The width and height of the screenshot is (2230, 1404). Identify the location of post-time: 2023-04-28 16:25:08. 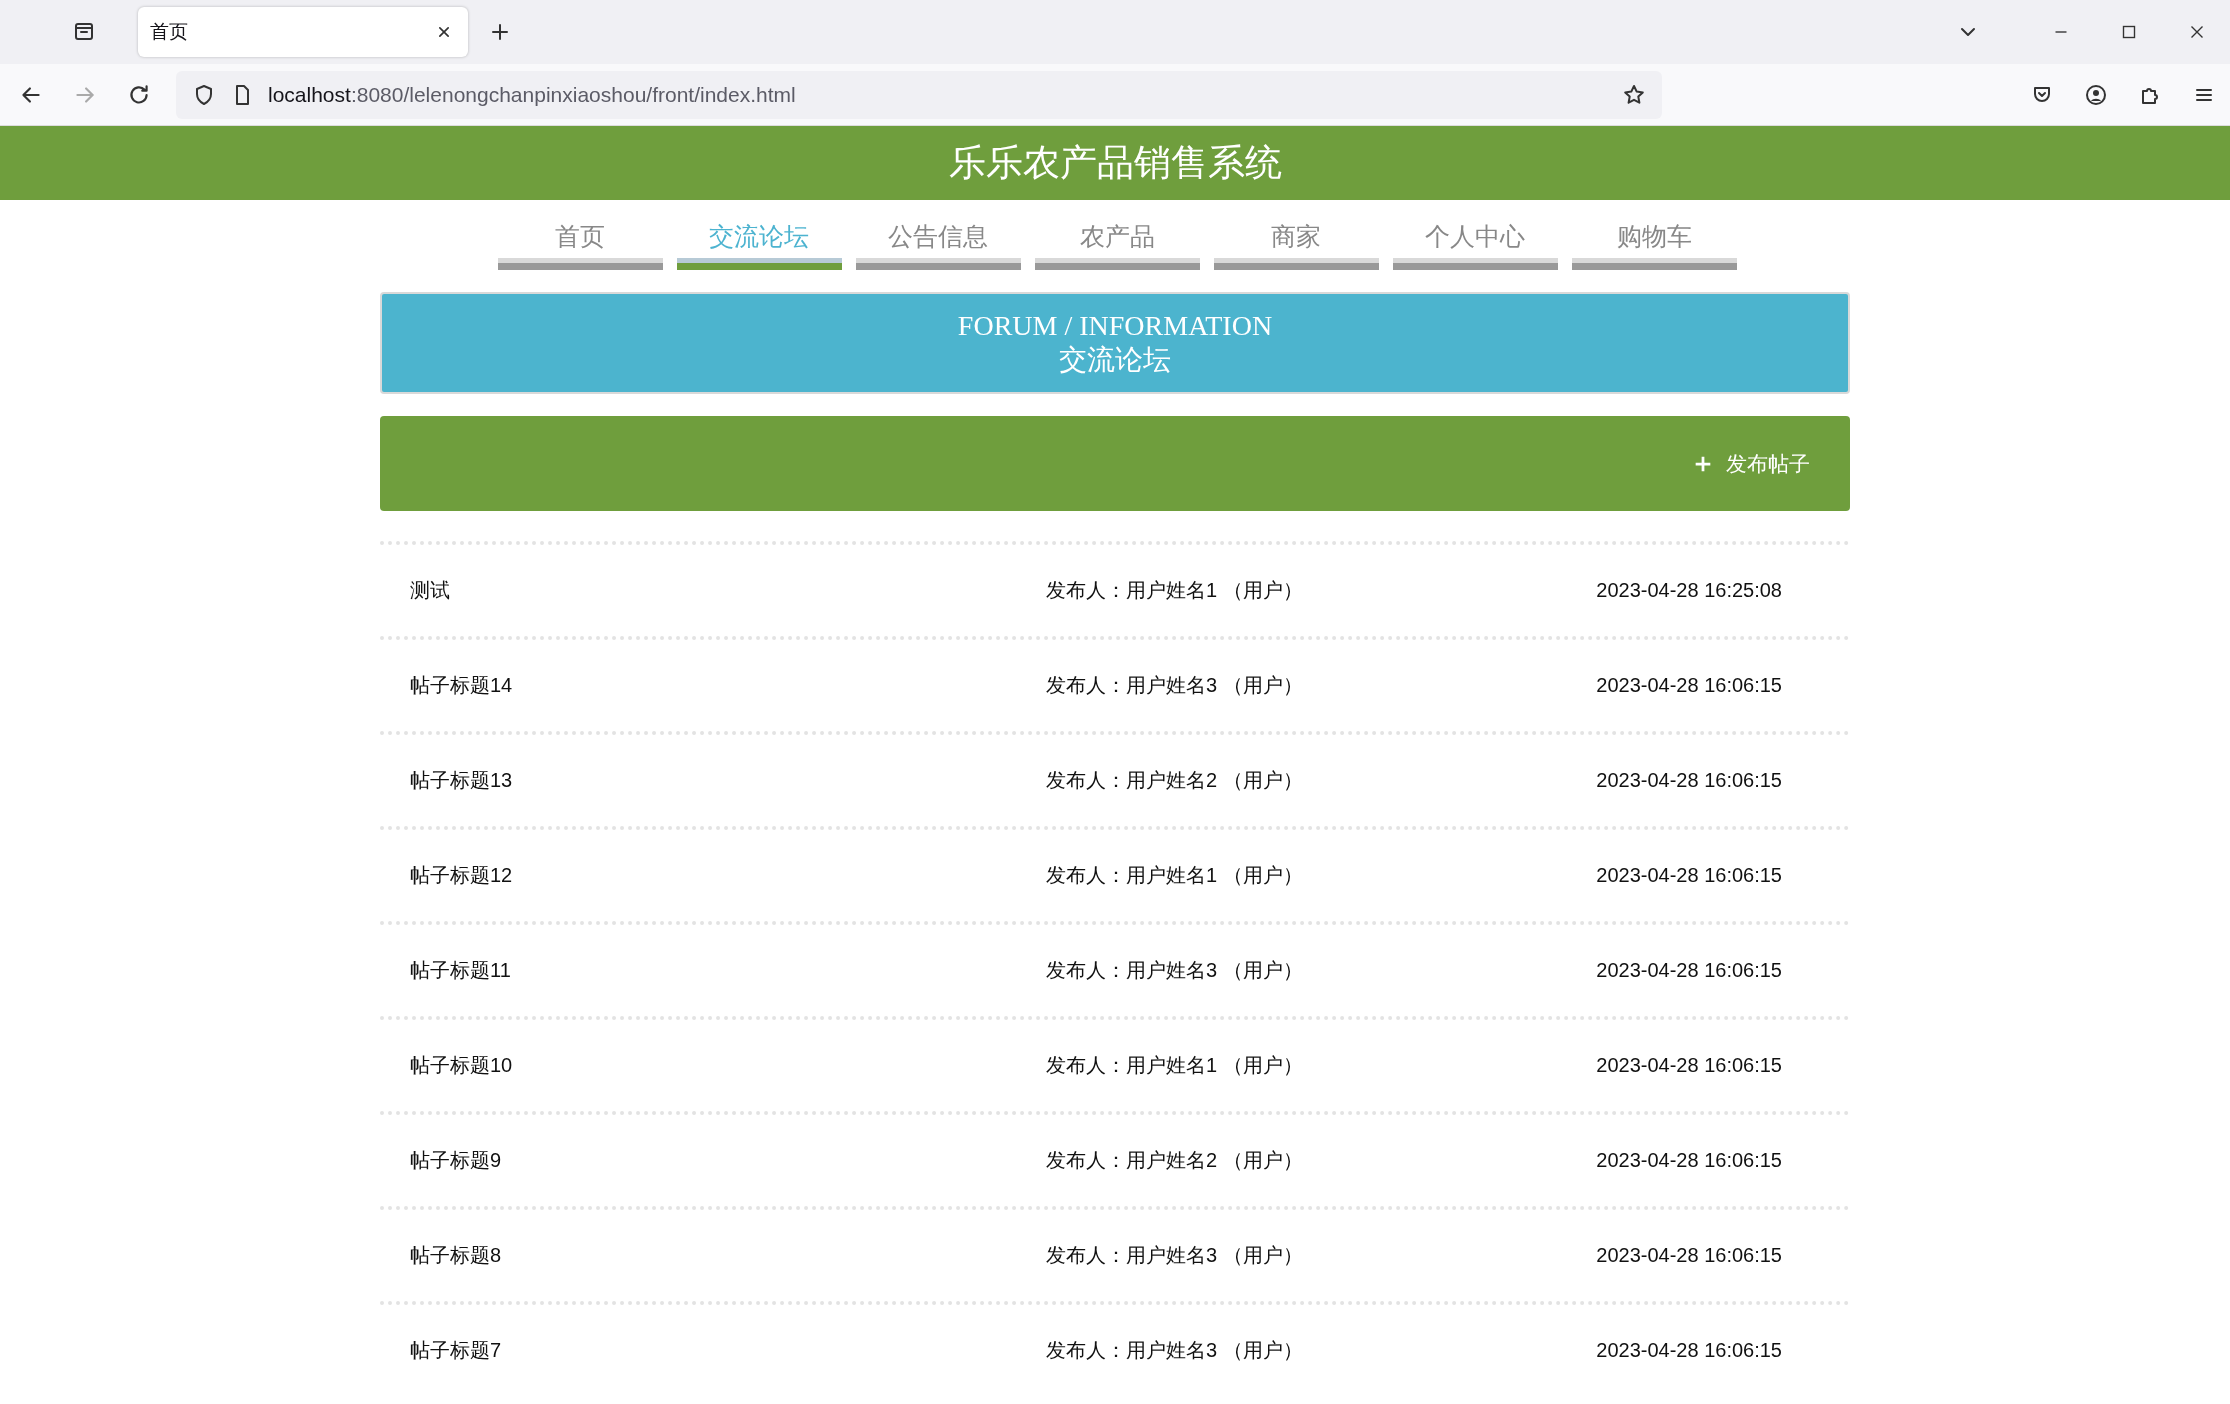
(1689, 590).